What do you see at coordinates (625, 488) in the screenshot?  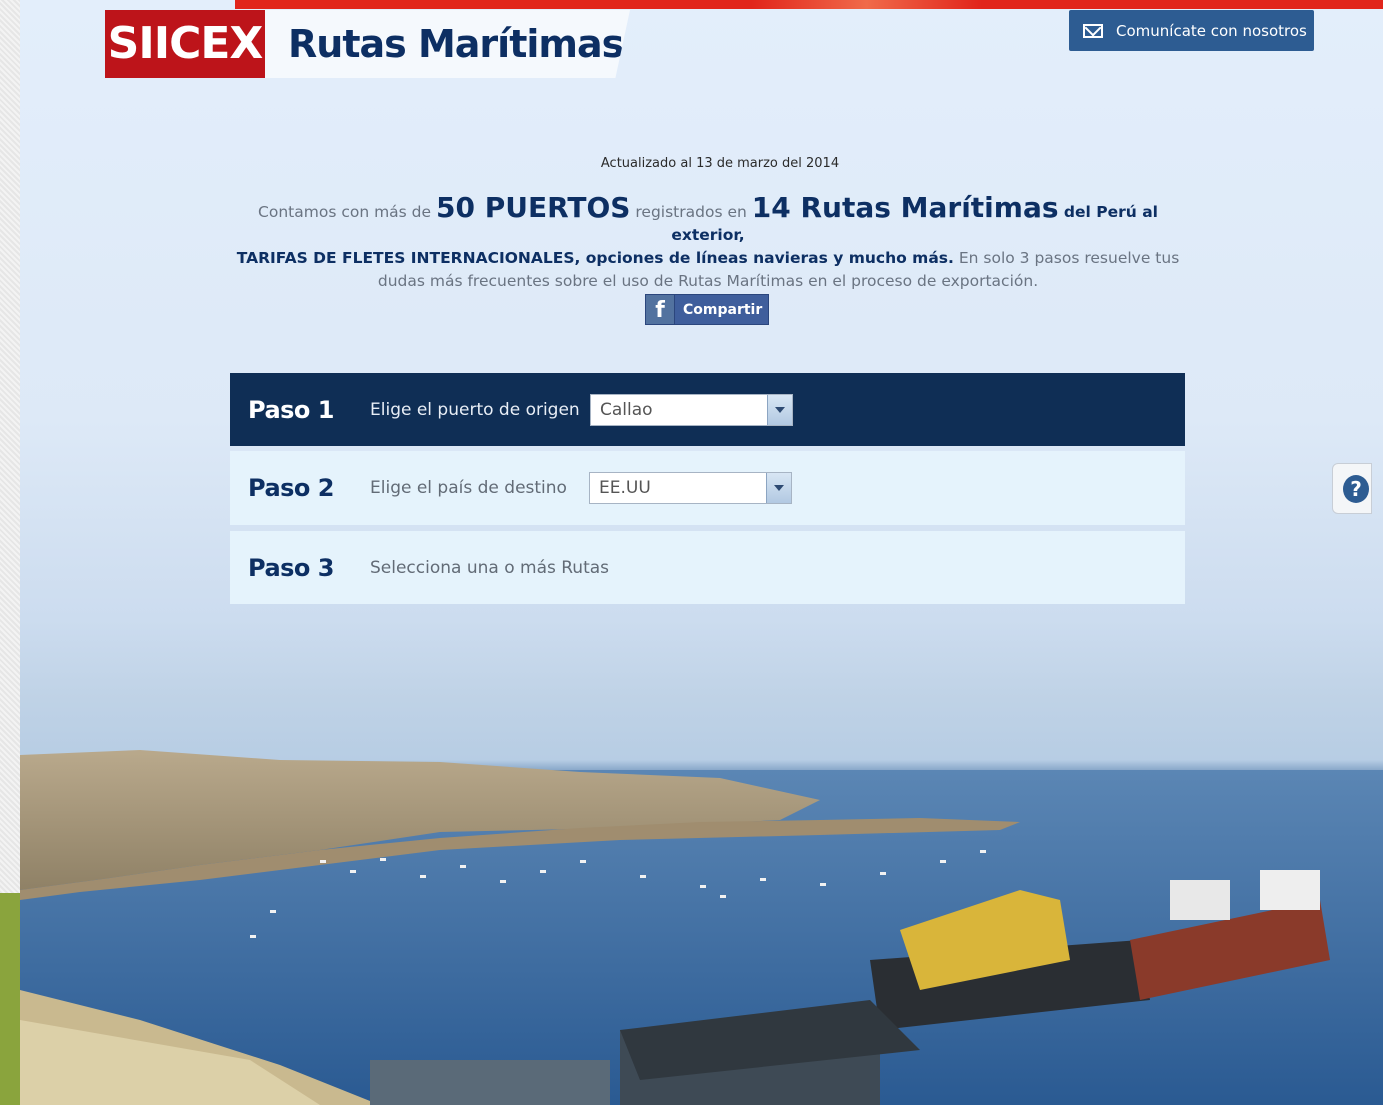 I see `destination-country-value: EE.UU` at bounding box center [625, 488].